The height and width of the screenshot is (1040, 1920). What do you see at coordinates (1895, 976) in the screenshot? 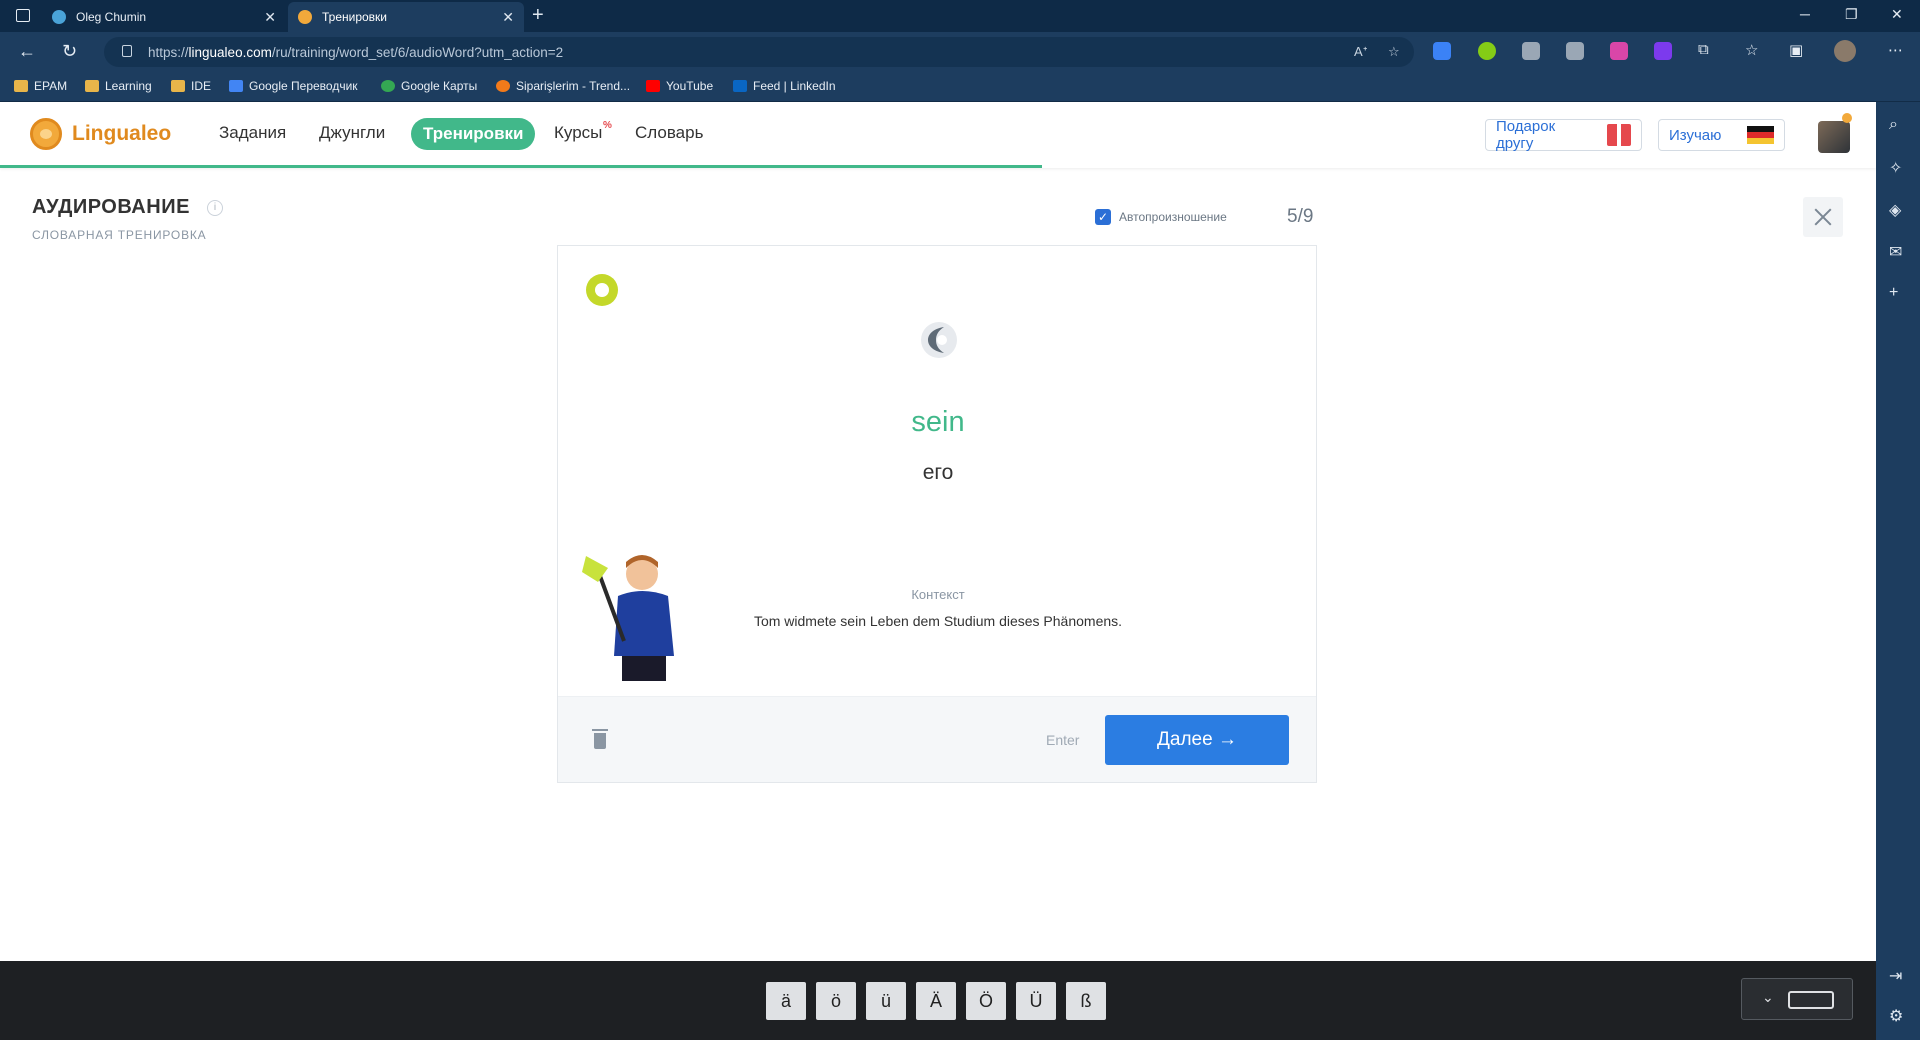
I see `hide-sidebar-icon: ⇥` at bounding box center [1895, 976].